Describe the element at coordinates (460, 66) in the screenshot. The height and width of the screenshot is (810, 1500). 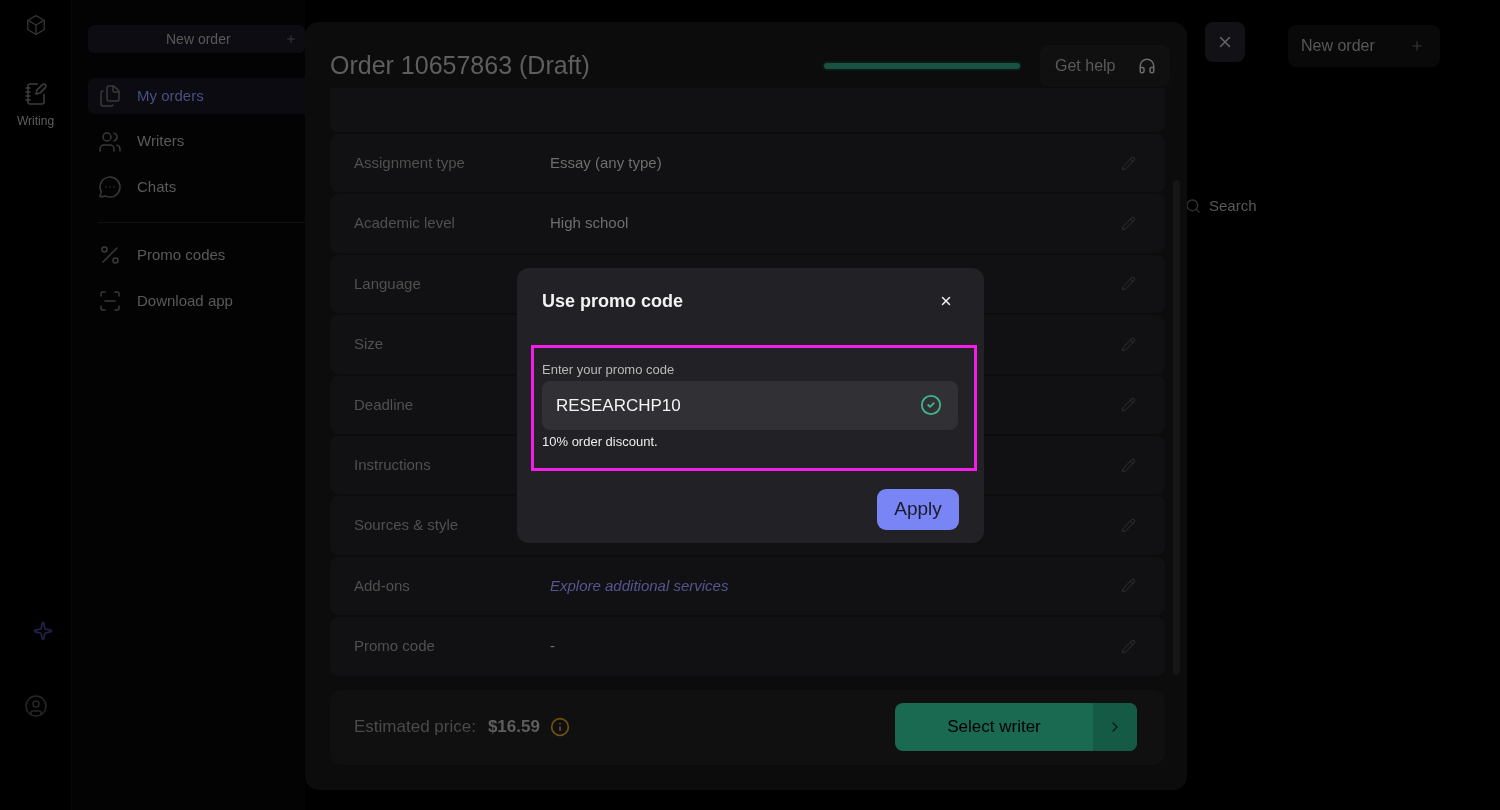
I see `order-title: Order 10657863 (Draft)` at that location.